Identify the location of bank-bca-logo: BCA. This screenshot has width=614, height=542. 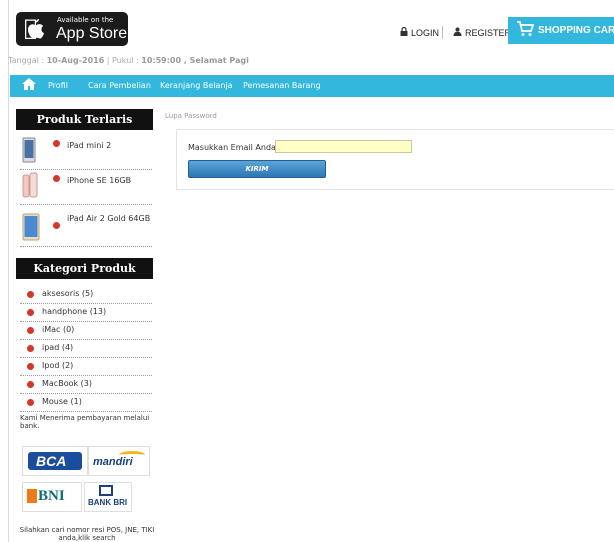
(55, 461).